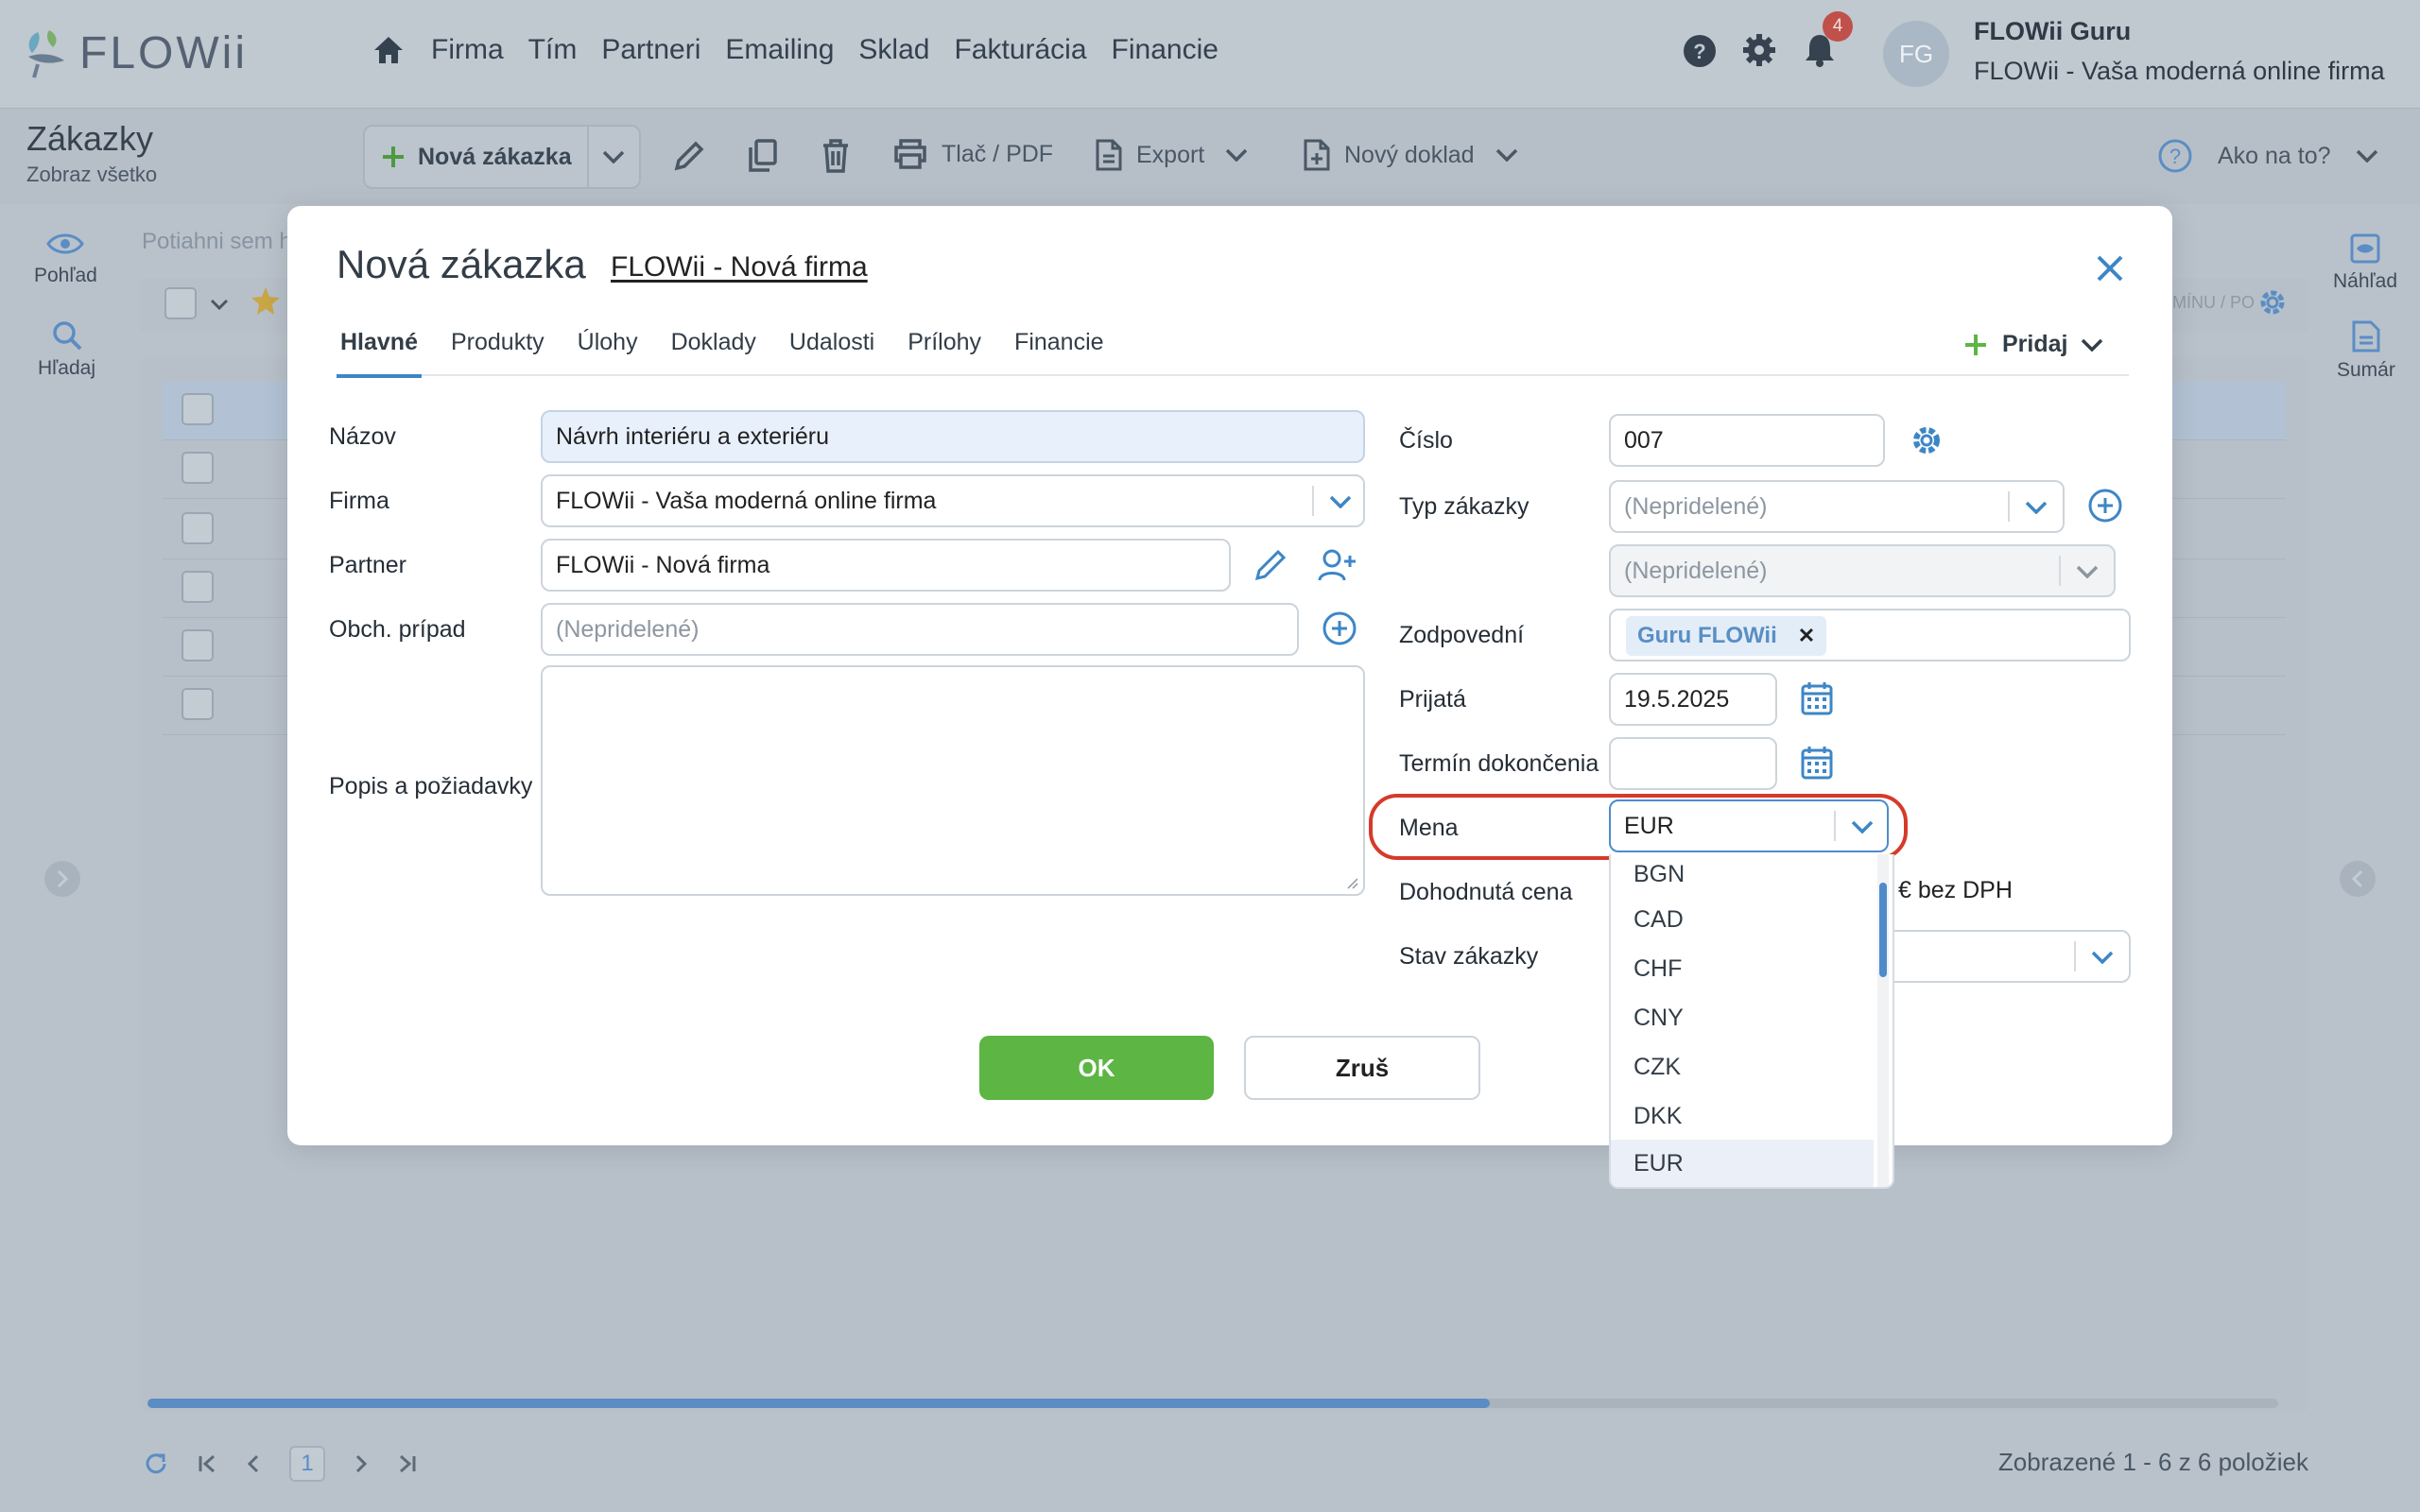 This screenshot has width=2420, height=1512. I want to click on received-date-input: 19.5.2025, so click(1693, 699).